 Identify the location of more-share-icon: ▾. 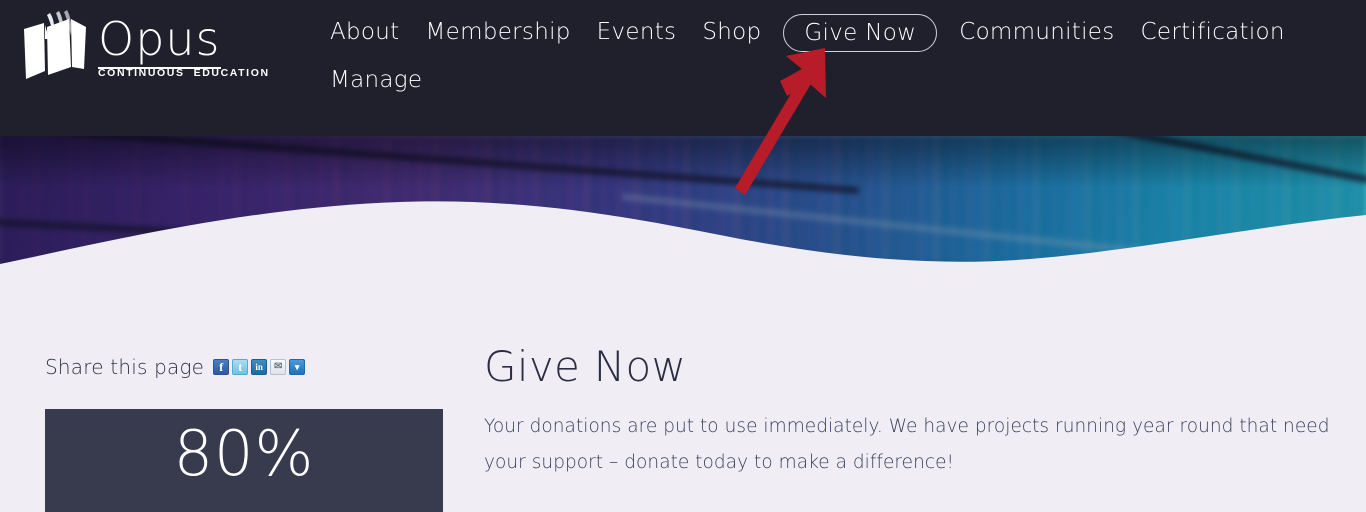
(297, 367).